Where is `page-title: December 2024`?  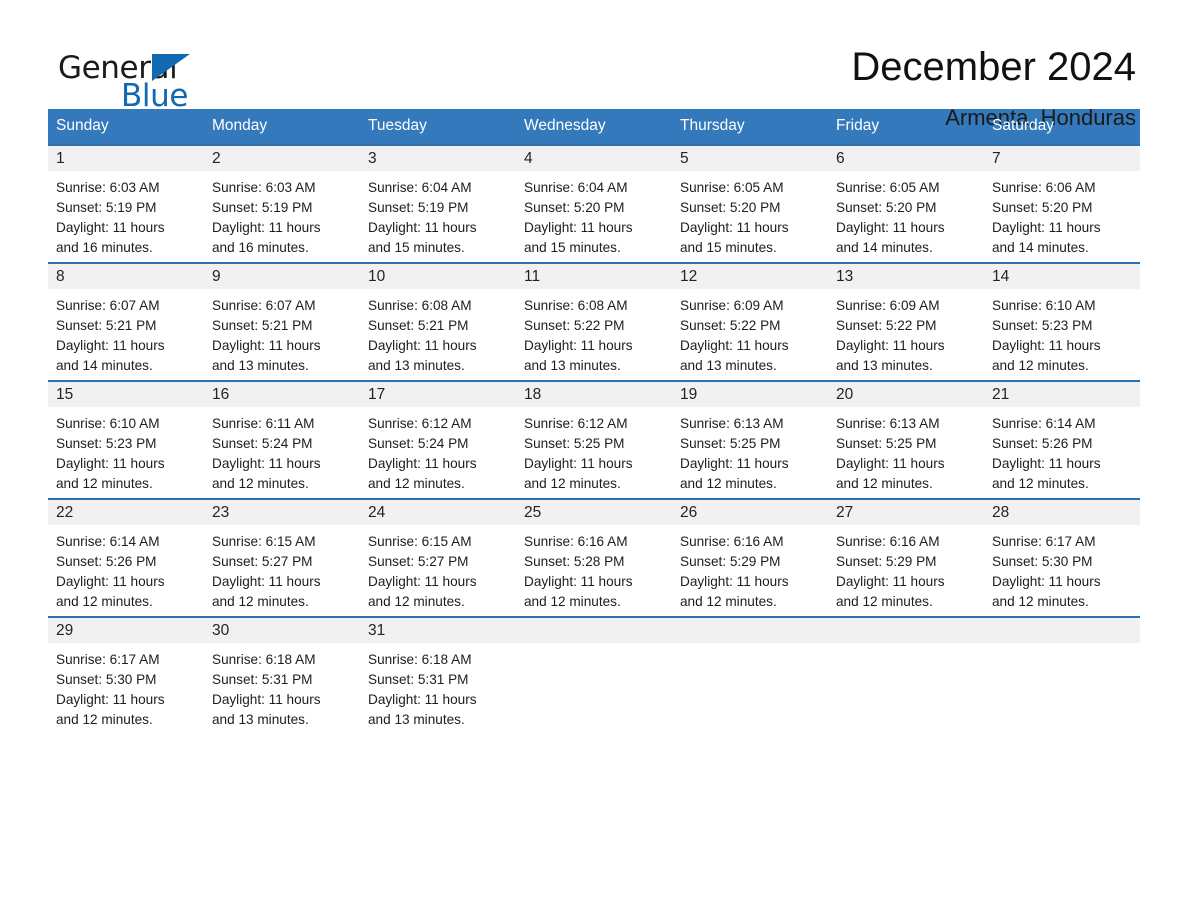 page-title: December 2024 is located at coordinates (993, 67).